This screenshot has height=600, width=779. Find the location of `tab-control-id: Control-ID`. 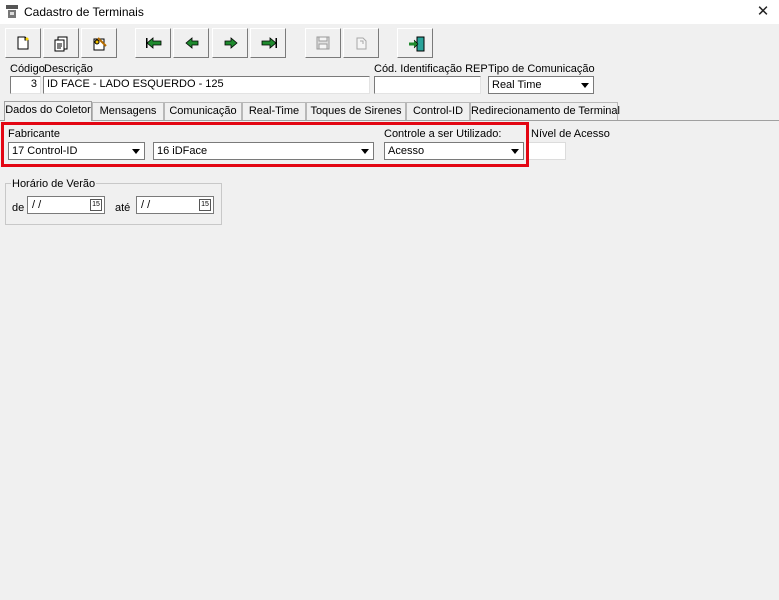

tab-control-id: Control-ID is located at coordinates (438, 111).